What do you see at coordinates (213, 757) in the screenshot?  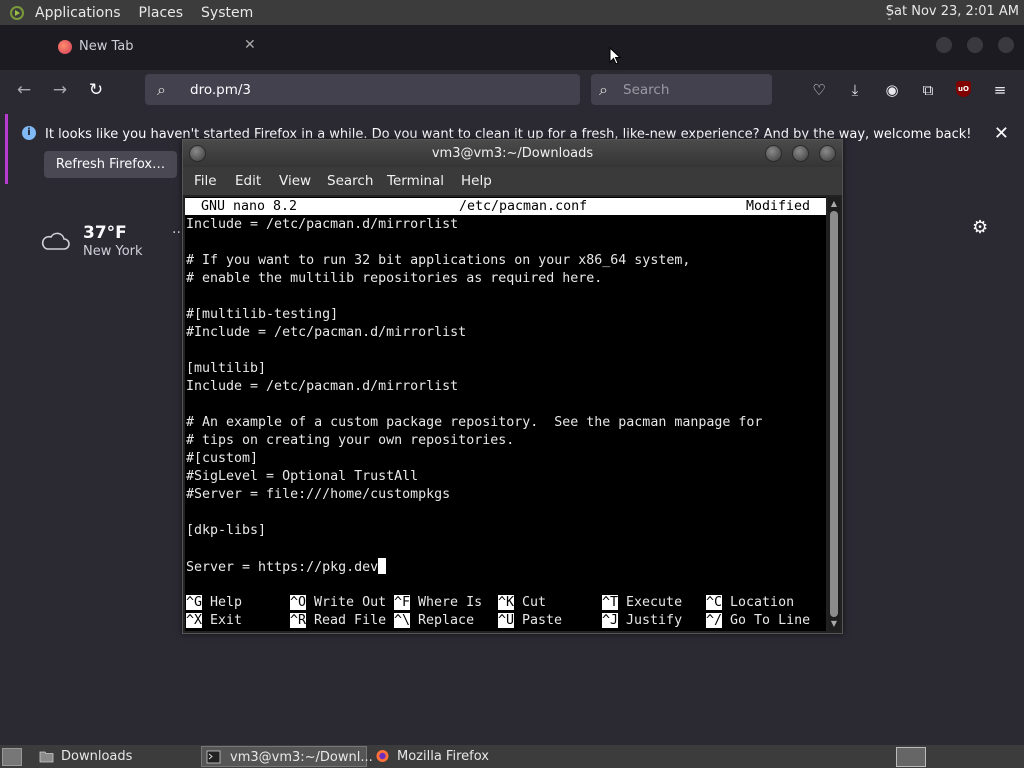 I see `terminal-icon` at bounding box center [213, 757].